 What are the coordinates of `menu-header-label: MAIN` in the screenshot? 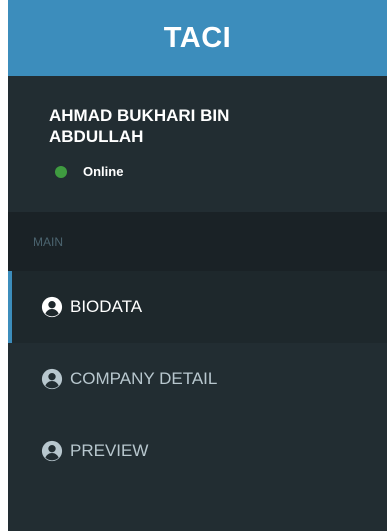 It's located at (48, 241).